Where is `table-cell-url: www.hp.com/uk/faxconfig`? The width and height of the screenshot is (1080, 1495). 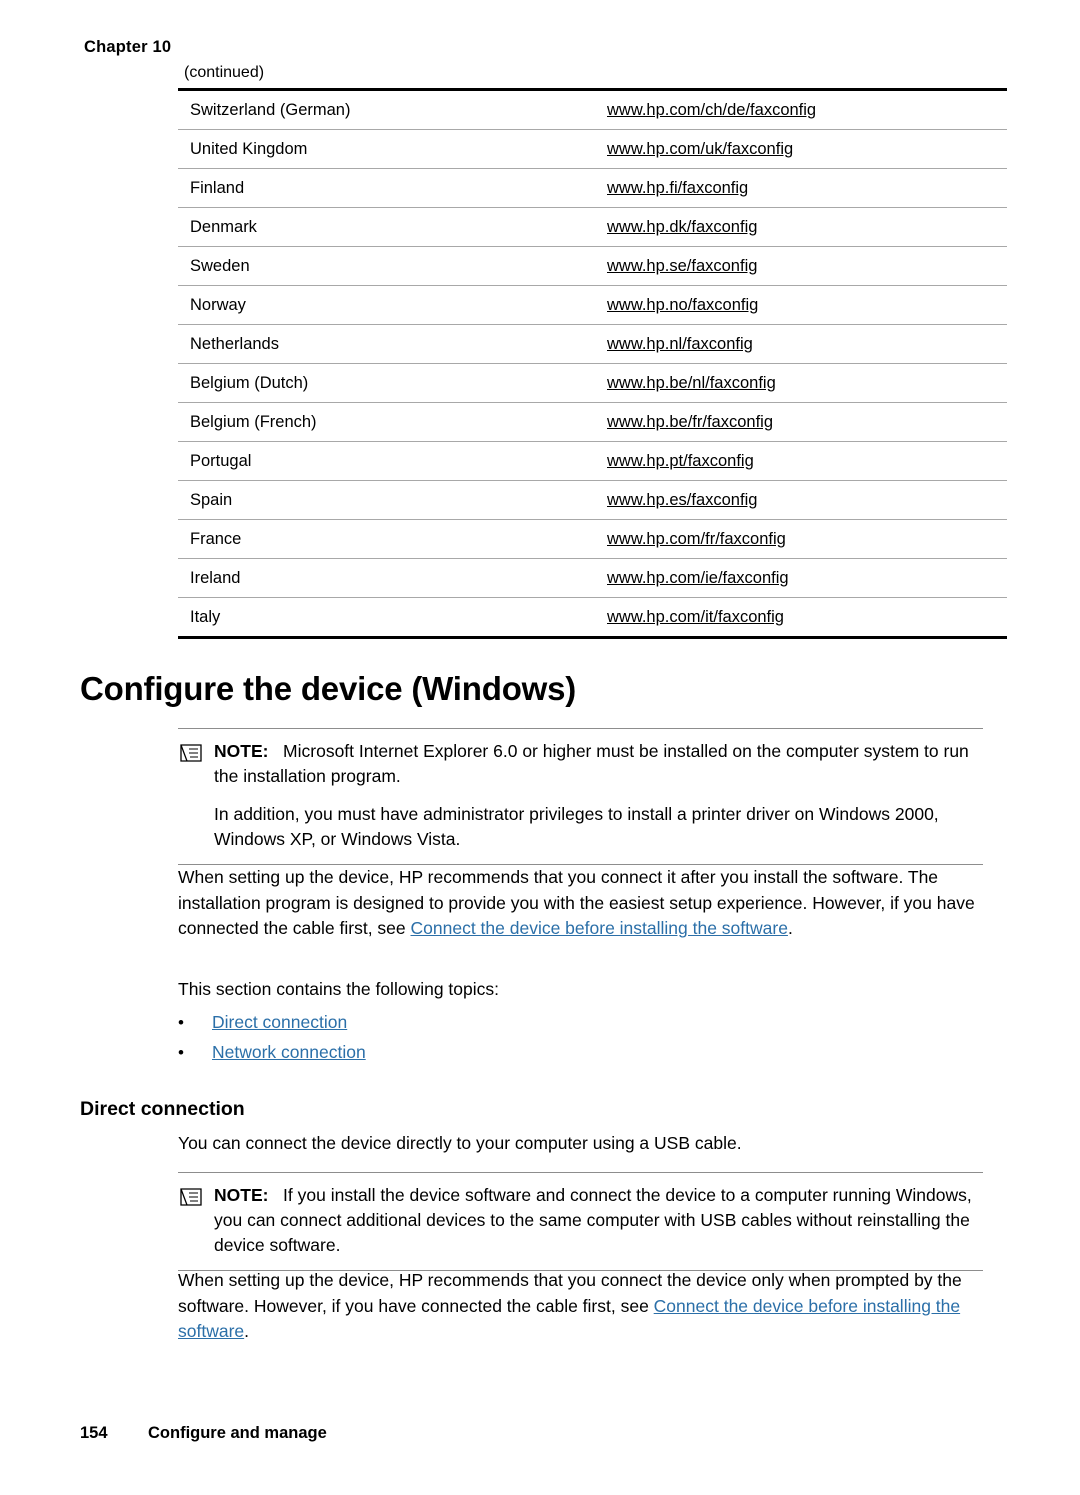 table-cell-url: www.hp.com/uk/faxconfig is located at coordinates (801, 149).